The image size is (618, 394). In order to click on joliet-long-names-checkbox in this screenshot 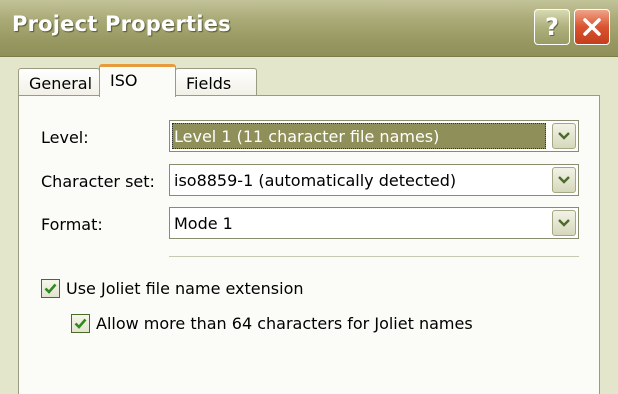, I will do `click(80, 323)`.